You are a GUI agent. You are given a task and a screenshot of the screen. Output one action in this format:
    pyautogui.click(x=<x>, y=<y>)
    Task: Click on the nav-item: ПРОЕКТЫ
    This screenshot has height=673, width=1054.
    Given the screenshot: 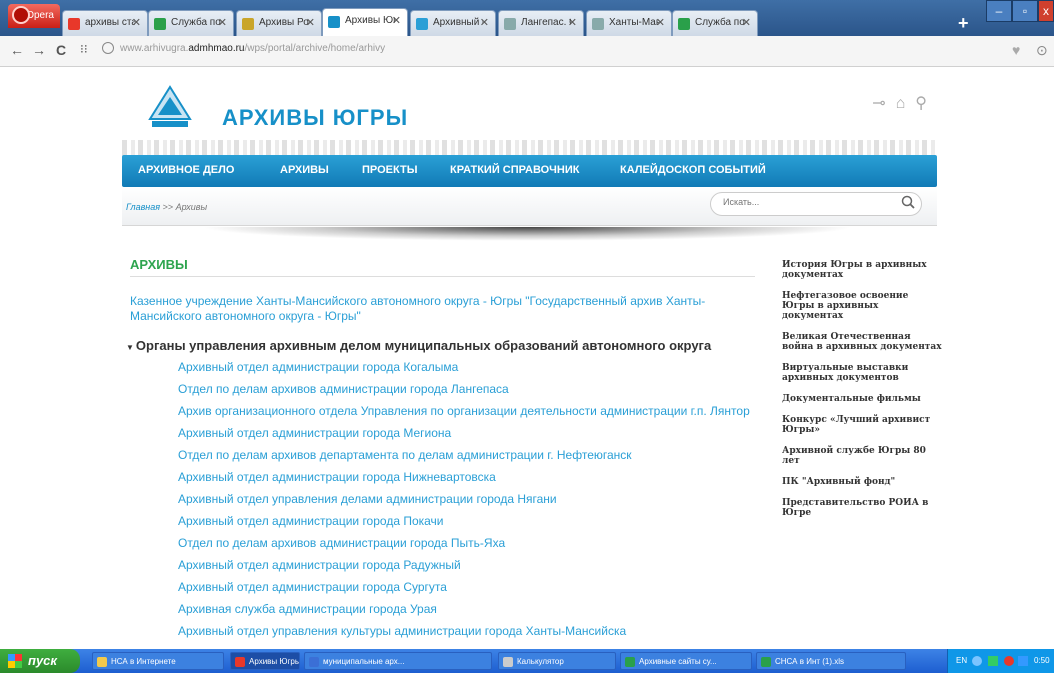 What is the action you would take?
    pyautogui.click(x=389, y=170)
    